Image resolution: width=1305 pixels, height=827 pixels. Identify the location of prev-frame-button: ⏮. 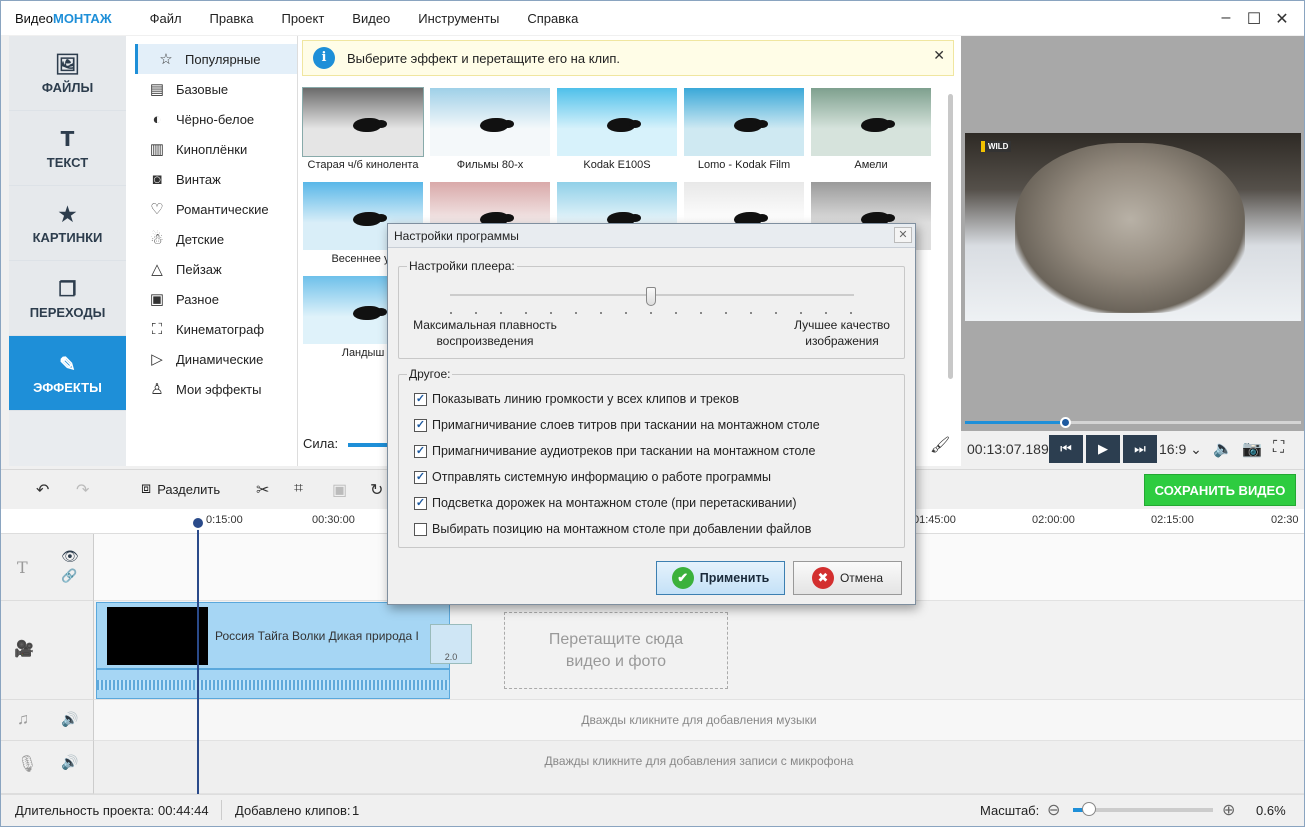
(1066, 449).